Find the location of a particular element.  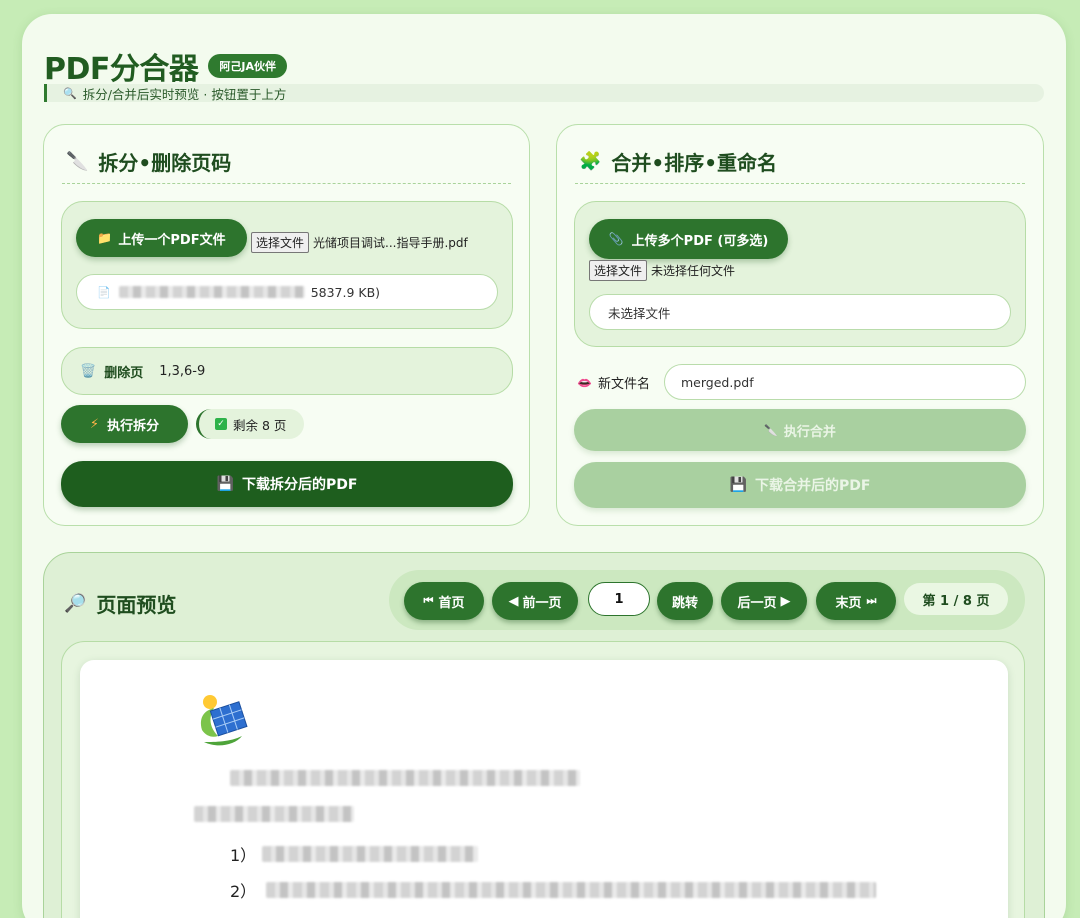

split-upload-button: 📁 上传一个PDF文件 is located at coordinates (161, 238).